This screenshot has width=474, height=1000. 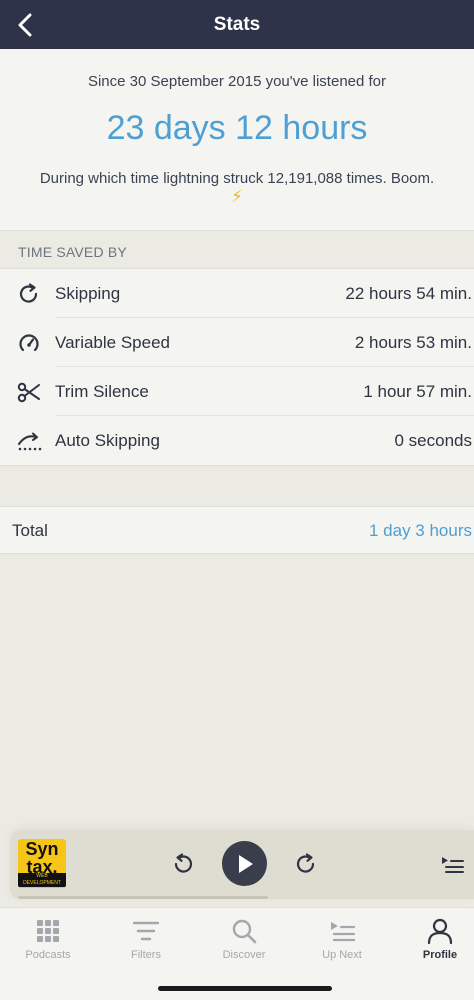 I want to click on tab-label: Up Next, so click(x=342, y=955).